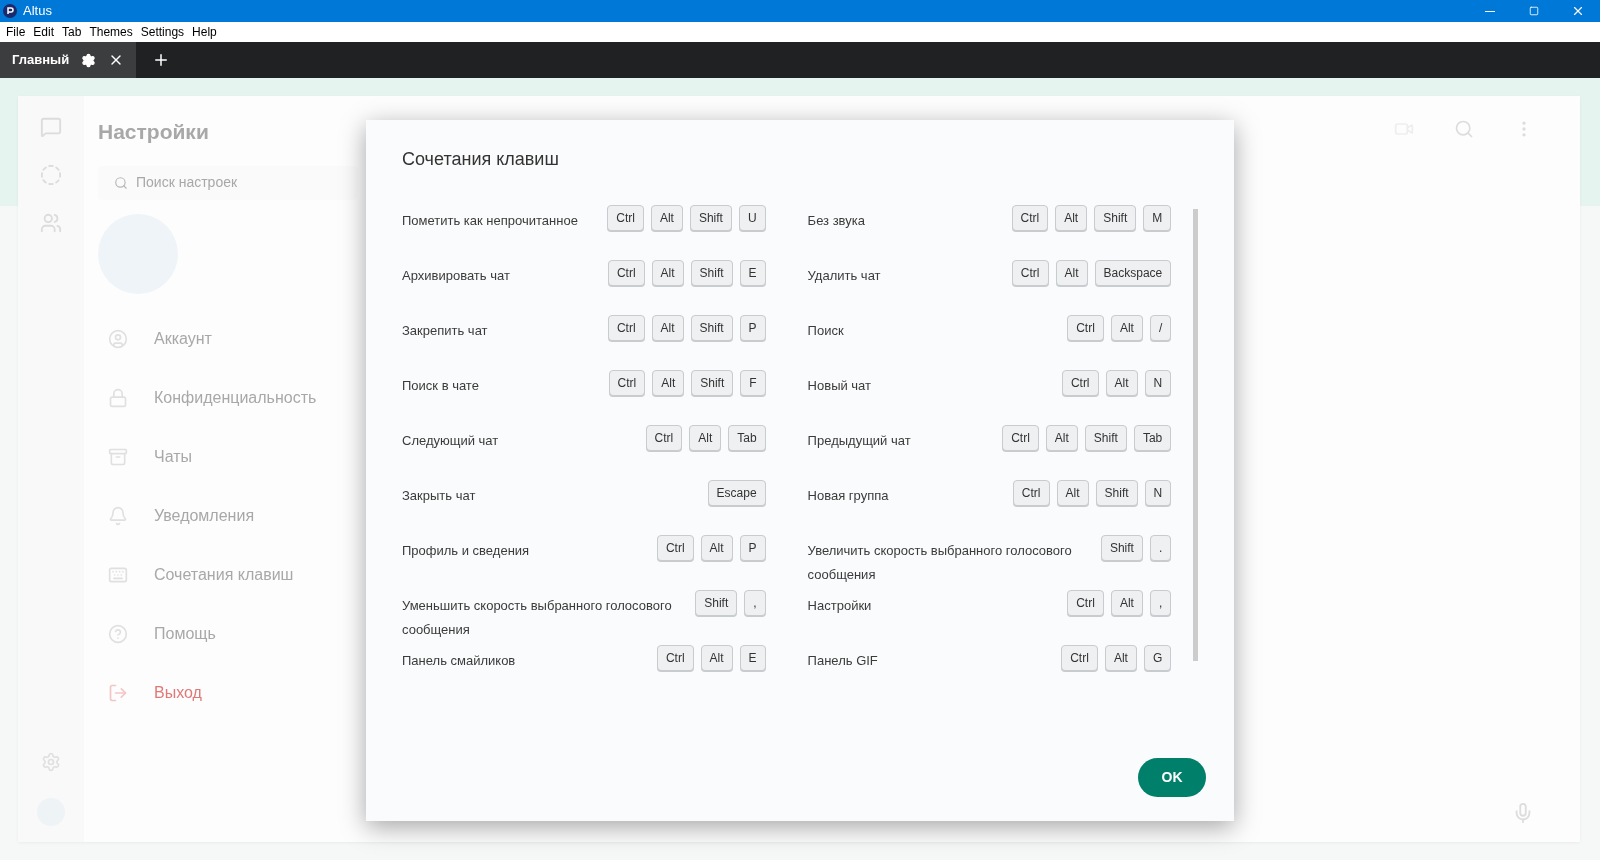 This screenshot has height=860, width=1600. I want to click on shortcut-label: Архивировать чат, so click(456, 275).